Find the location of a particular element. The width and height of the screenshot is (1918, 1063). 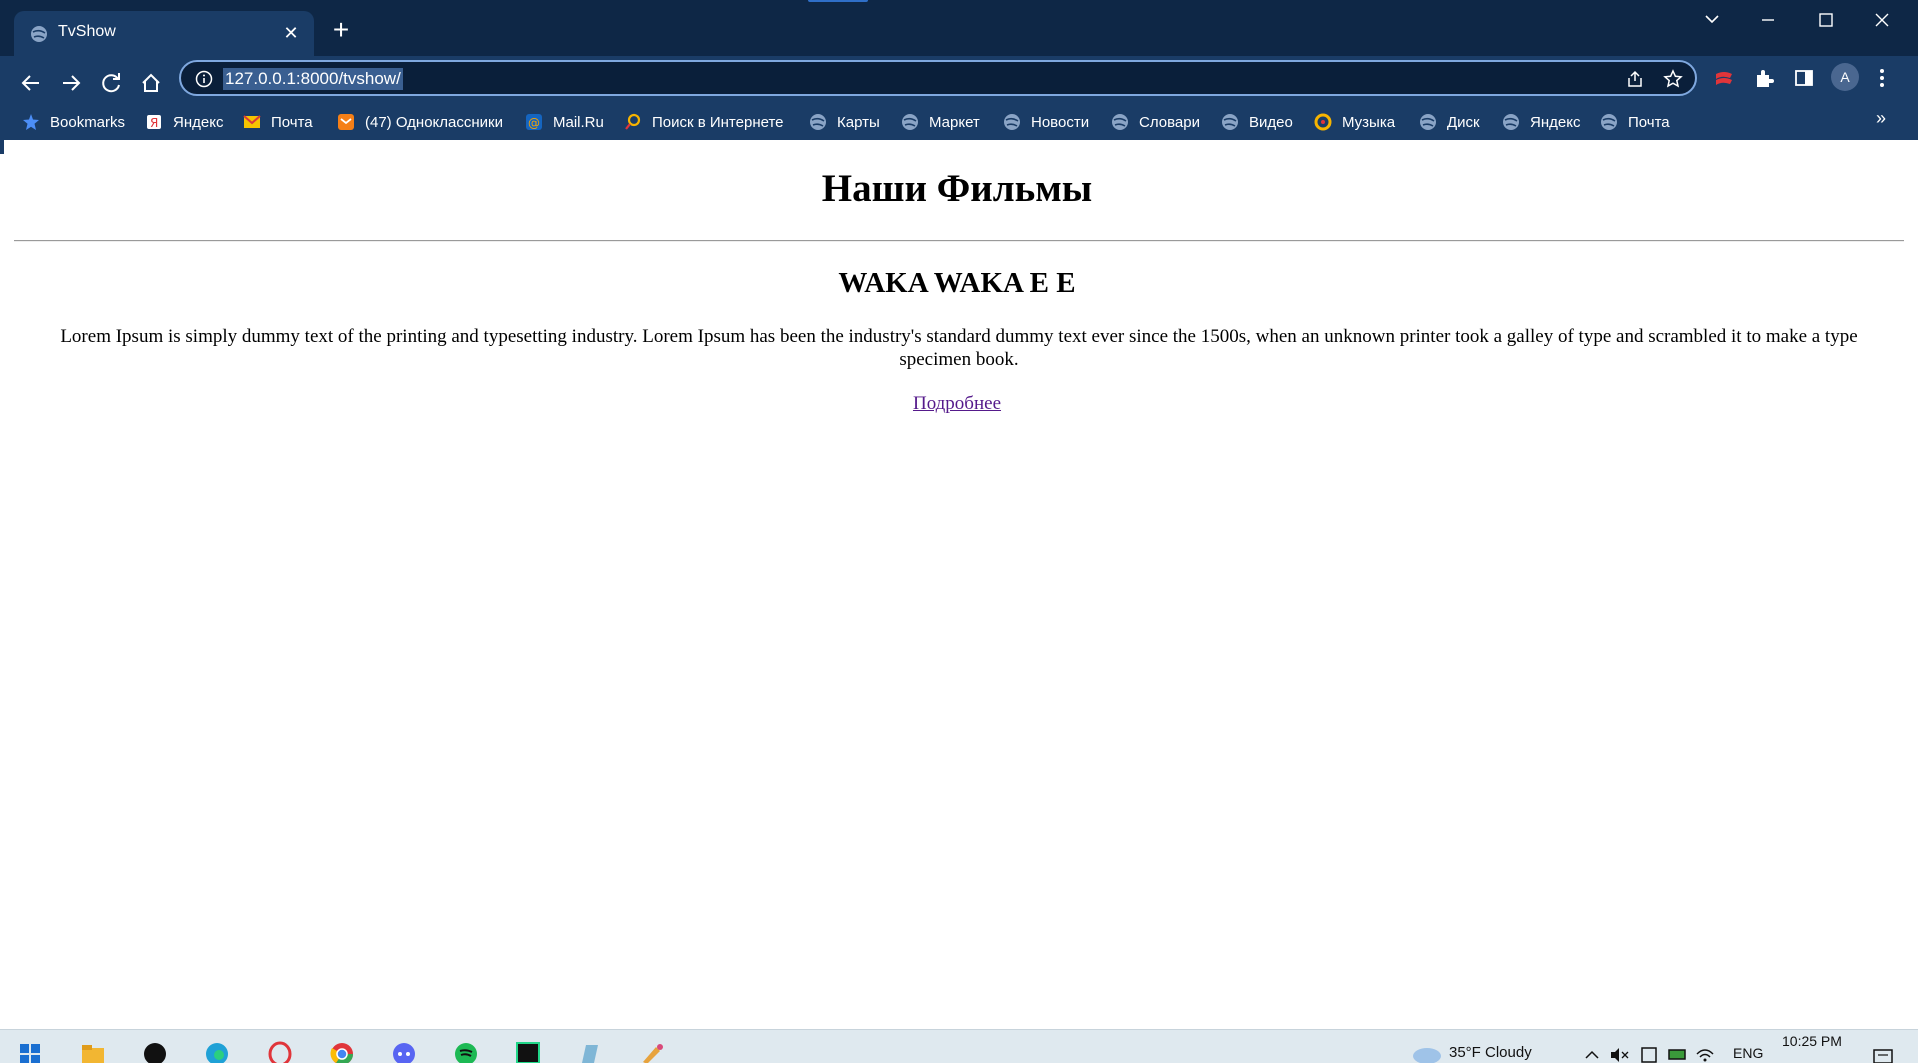

minimize-icon is located at coordinates (1768, 20).